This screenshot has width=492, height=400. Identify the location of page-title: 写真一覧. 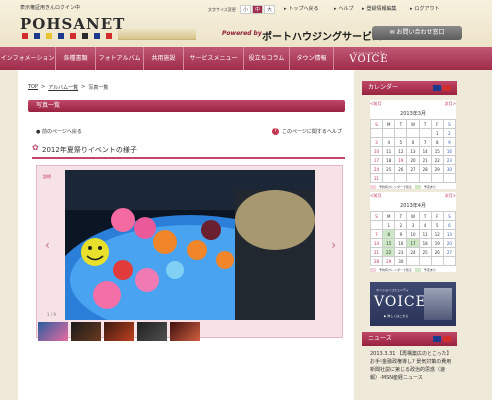
(186, 106).